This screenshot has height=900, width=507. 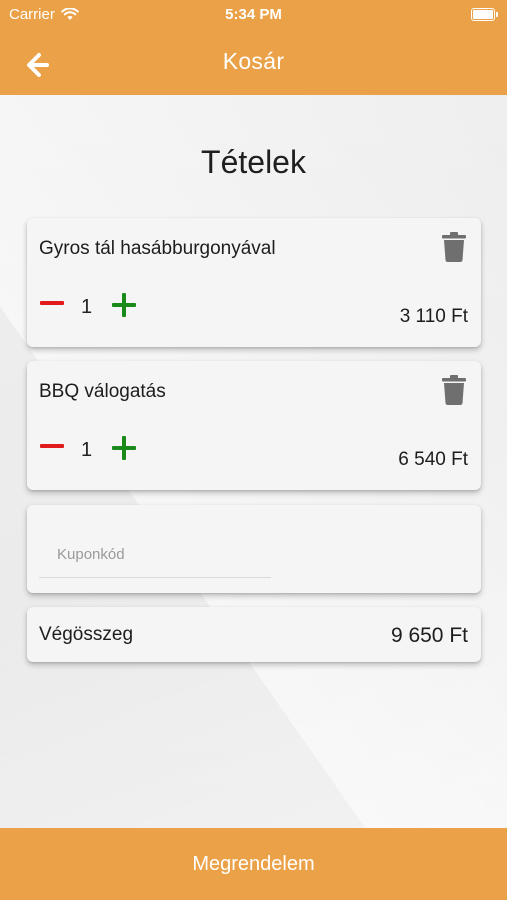 I want to click on cart-item-name: Gyros tál hasábburgonyával, so click(x=157, y=248).